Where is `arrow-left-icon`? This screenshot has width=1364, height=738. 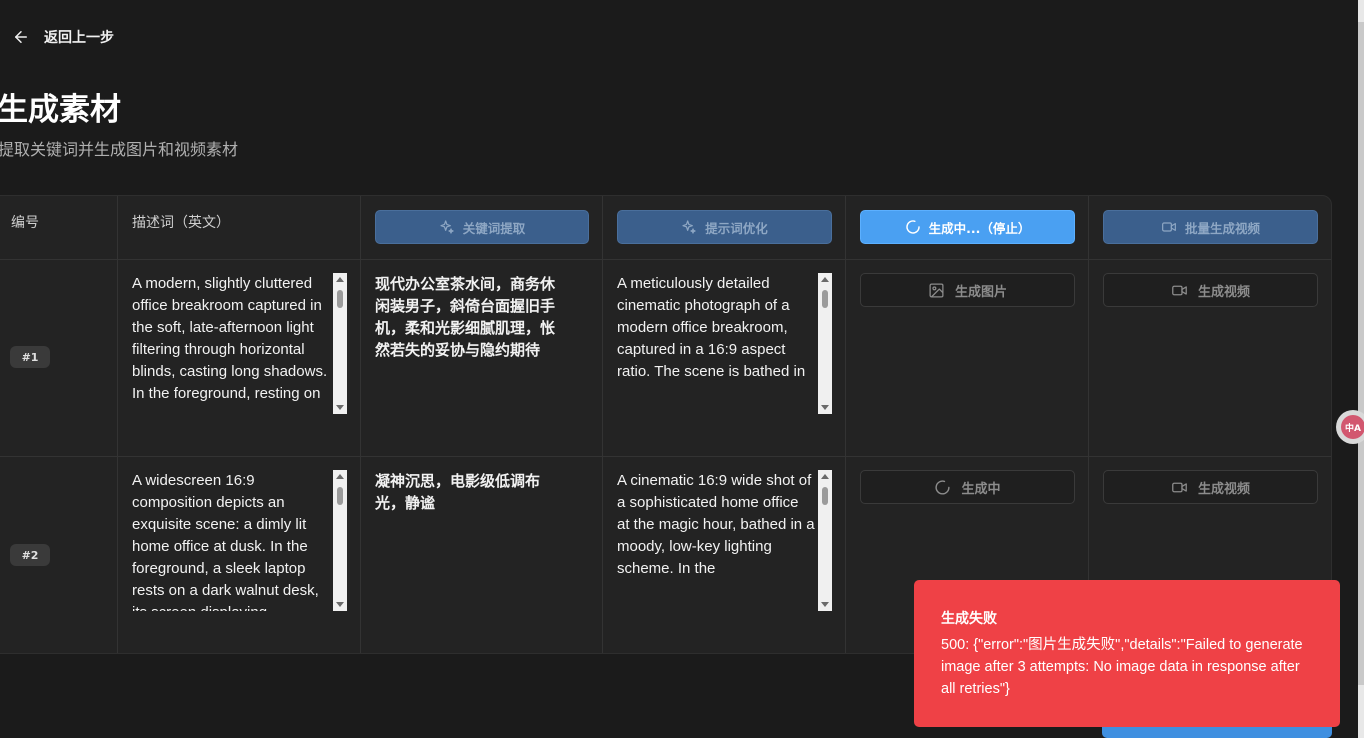 arrow-left-icon is located at coordinates (21, 37).